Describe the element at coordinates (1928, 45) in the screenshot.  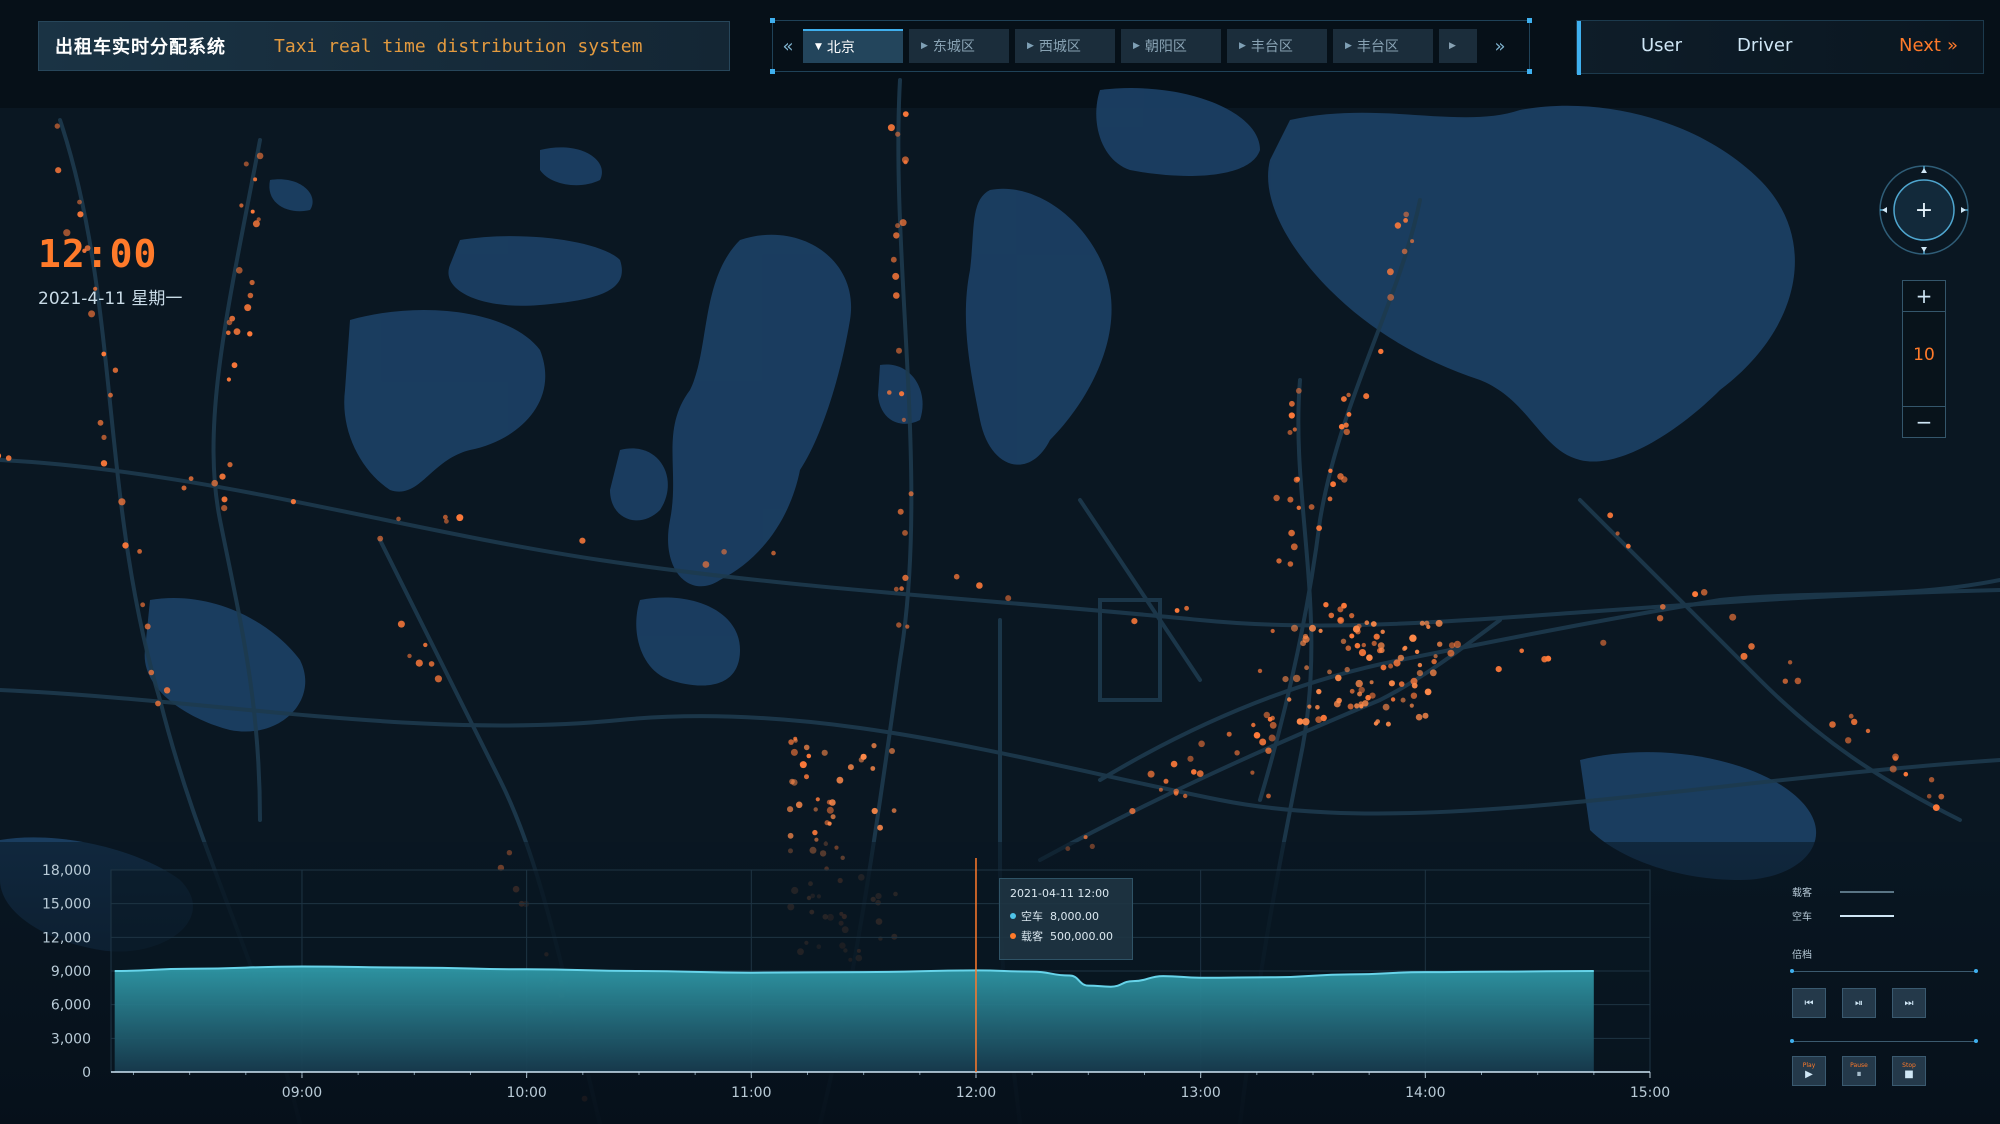
I see `nav-next-button: Next»` at that location.